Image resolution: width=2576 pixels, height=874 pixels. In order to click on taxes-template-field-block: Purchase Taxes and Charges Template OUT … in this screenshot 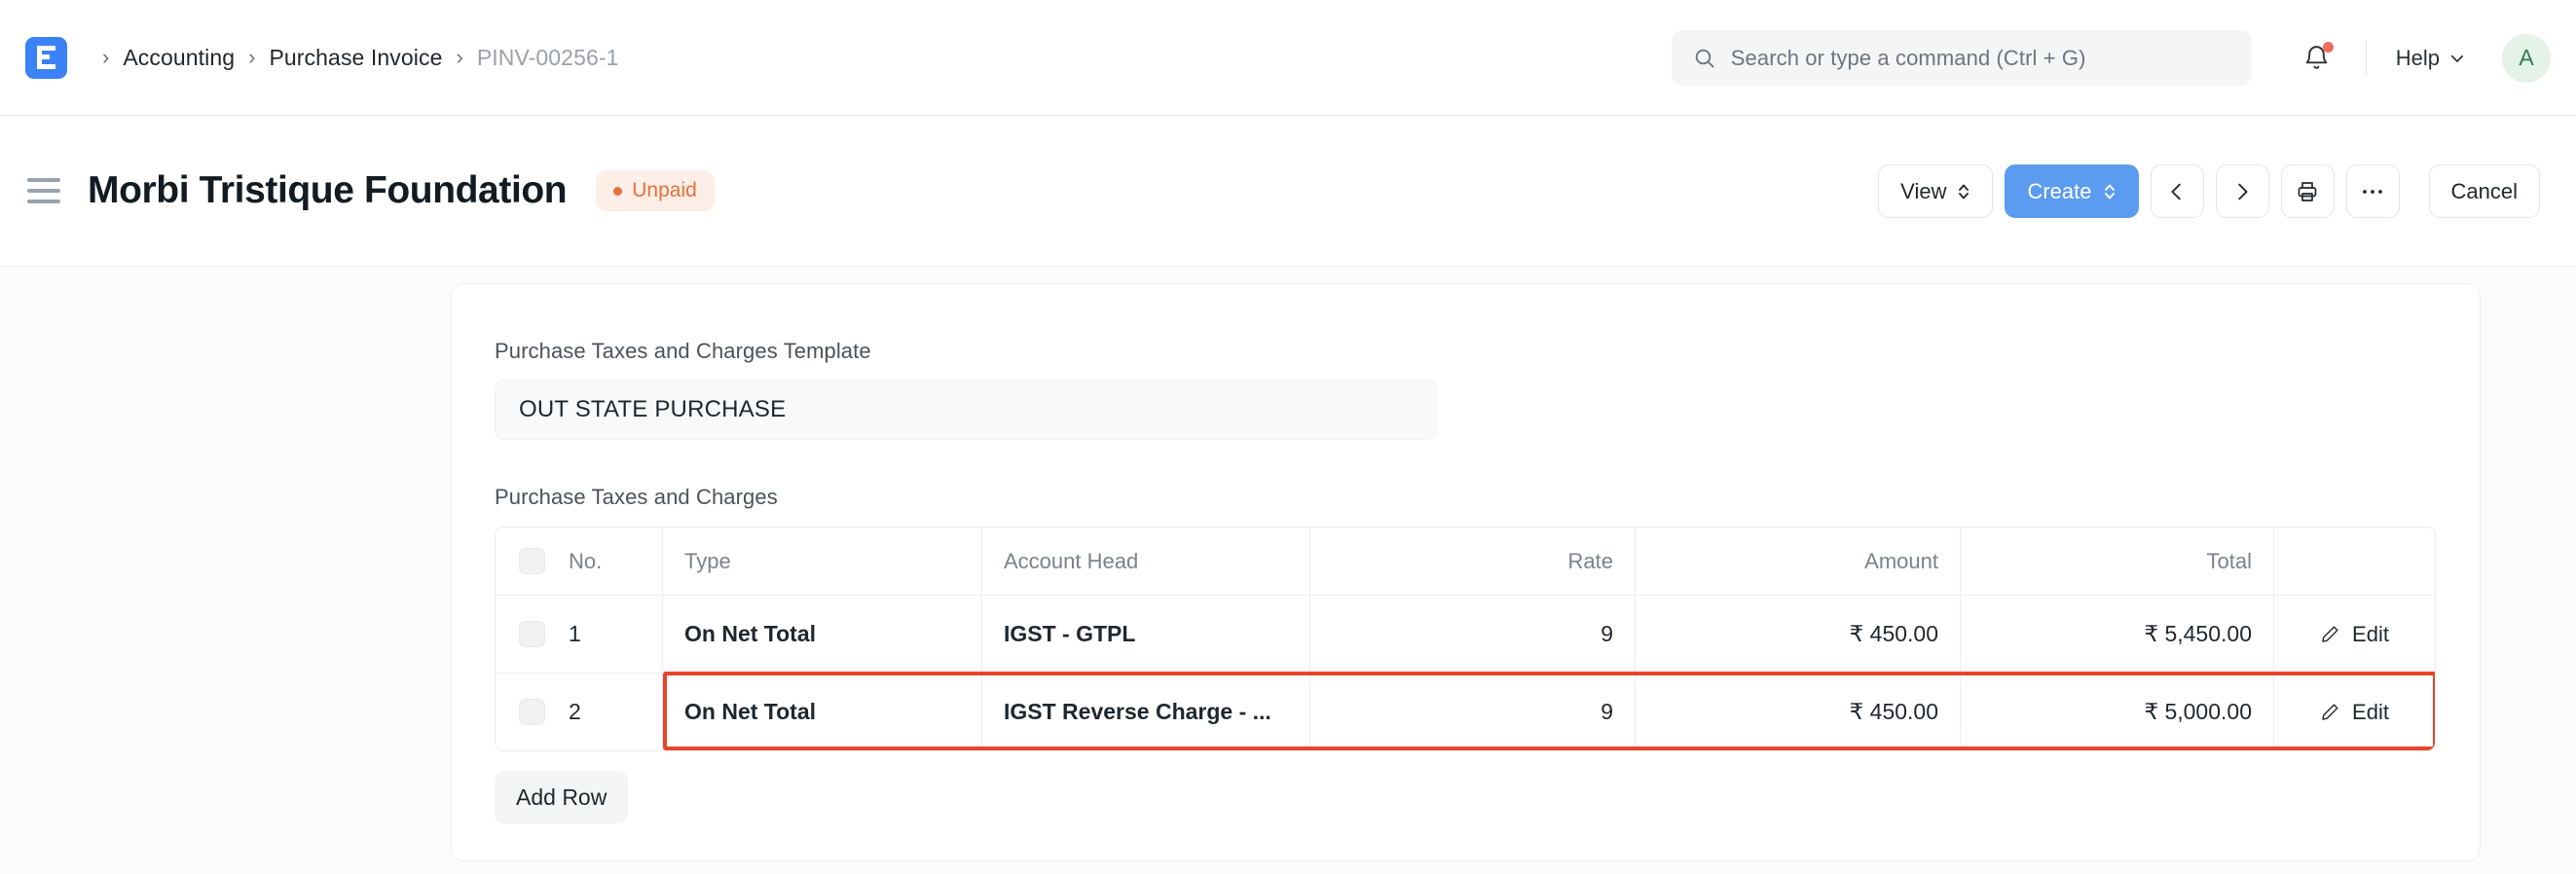, I will do `click(966, 389)`.